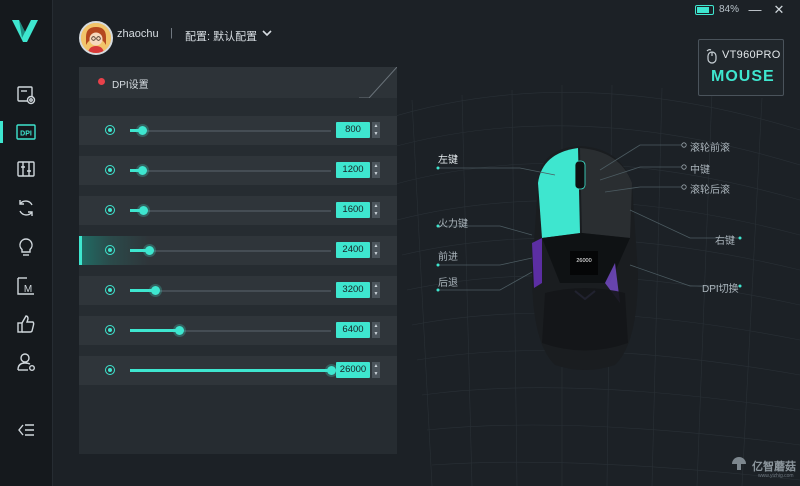 The height and width of the screenshot is (486, 800). Describe the element at coordinates (710, 190) in the screenshot. I see `label-scroll-back: 滚轮后滚` at that location.